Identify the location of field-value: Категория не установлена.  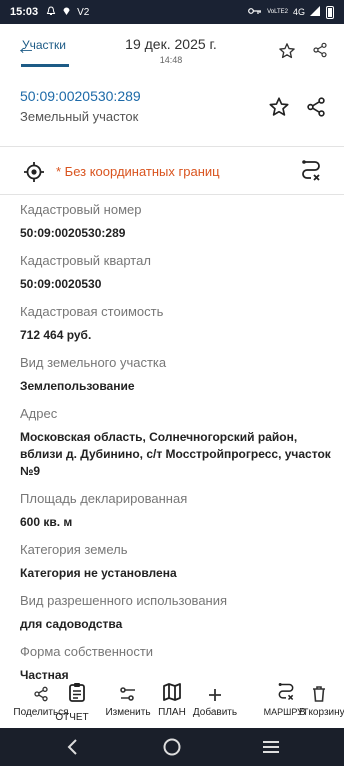
(98, 573).